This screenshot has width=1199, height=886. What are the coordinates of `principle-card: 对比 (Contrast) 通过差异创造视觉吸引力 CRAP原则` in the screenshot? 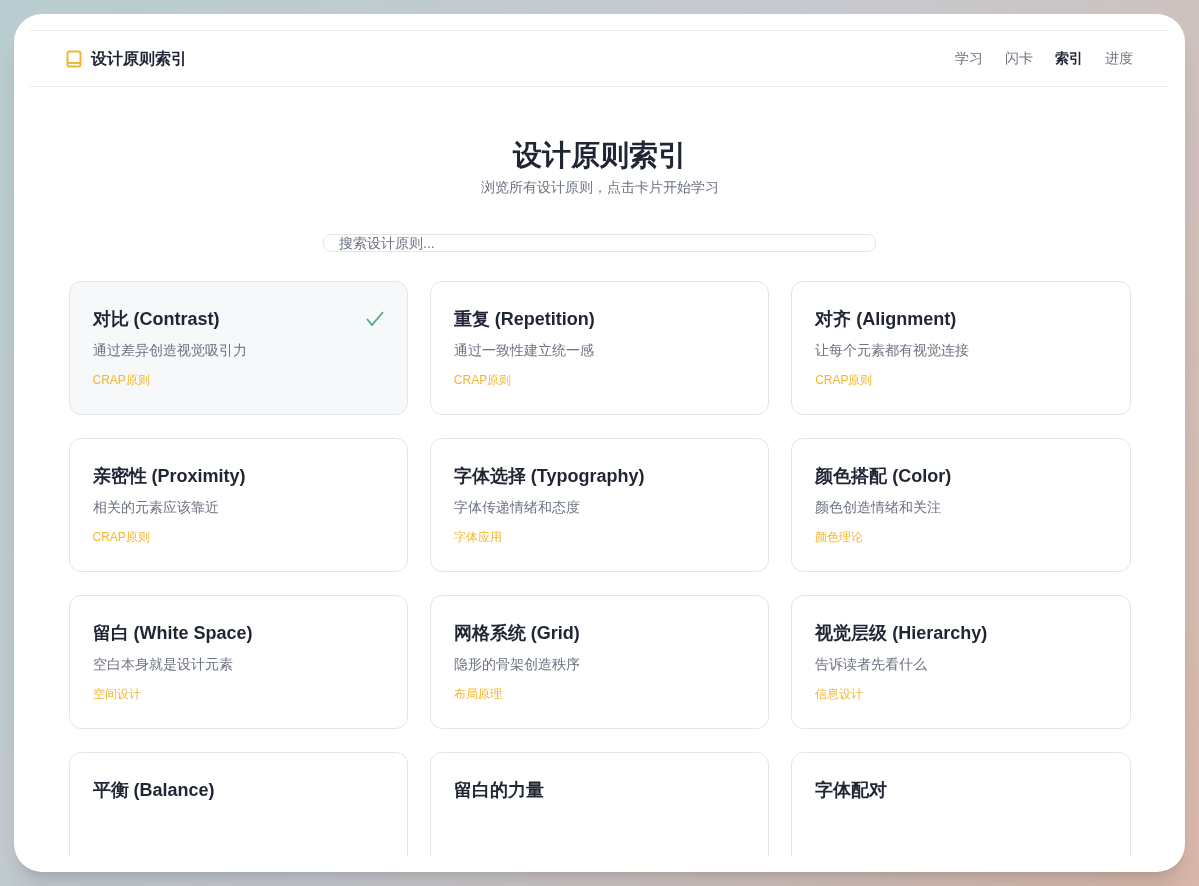 It's located at (238, 348).